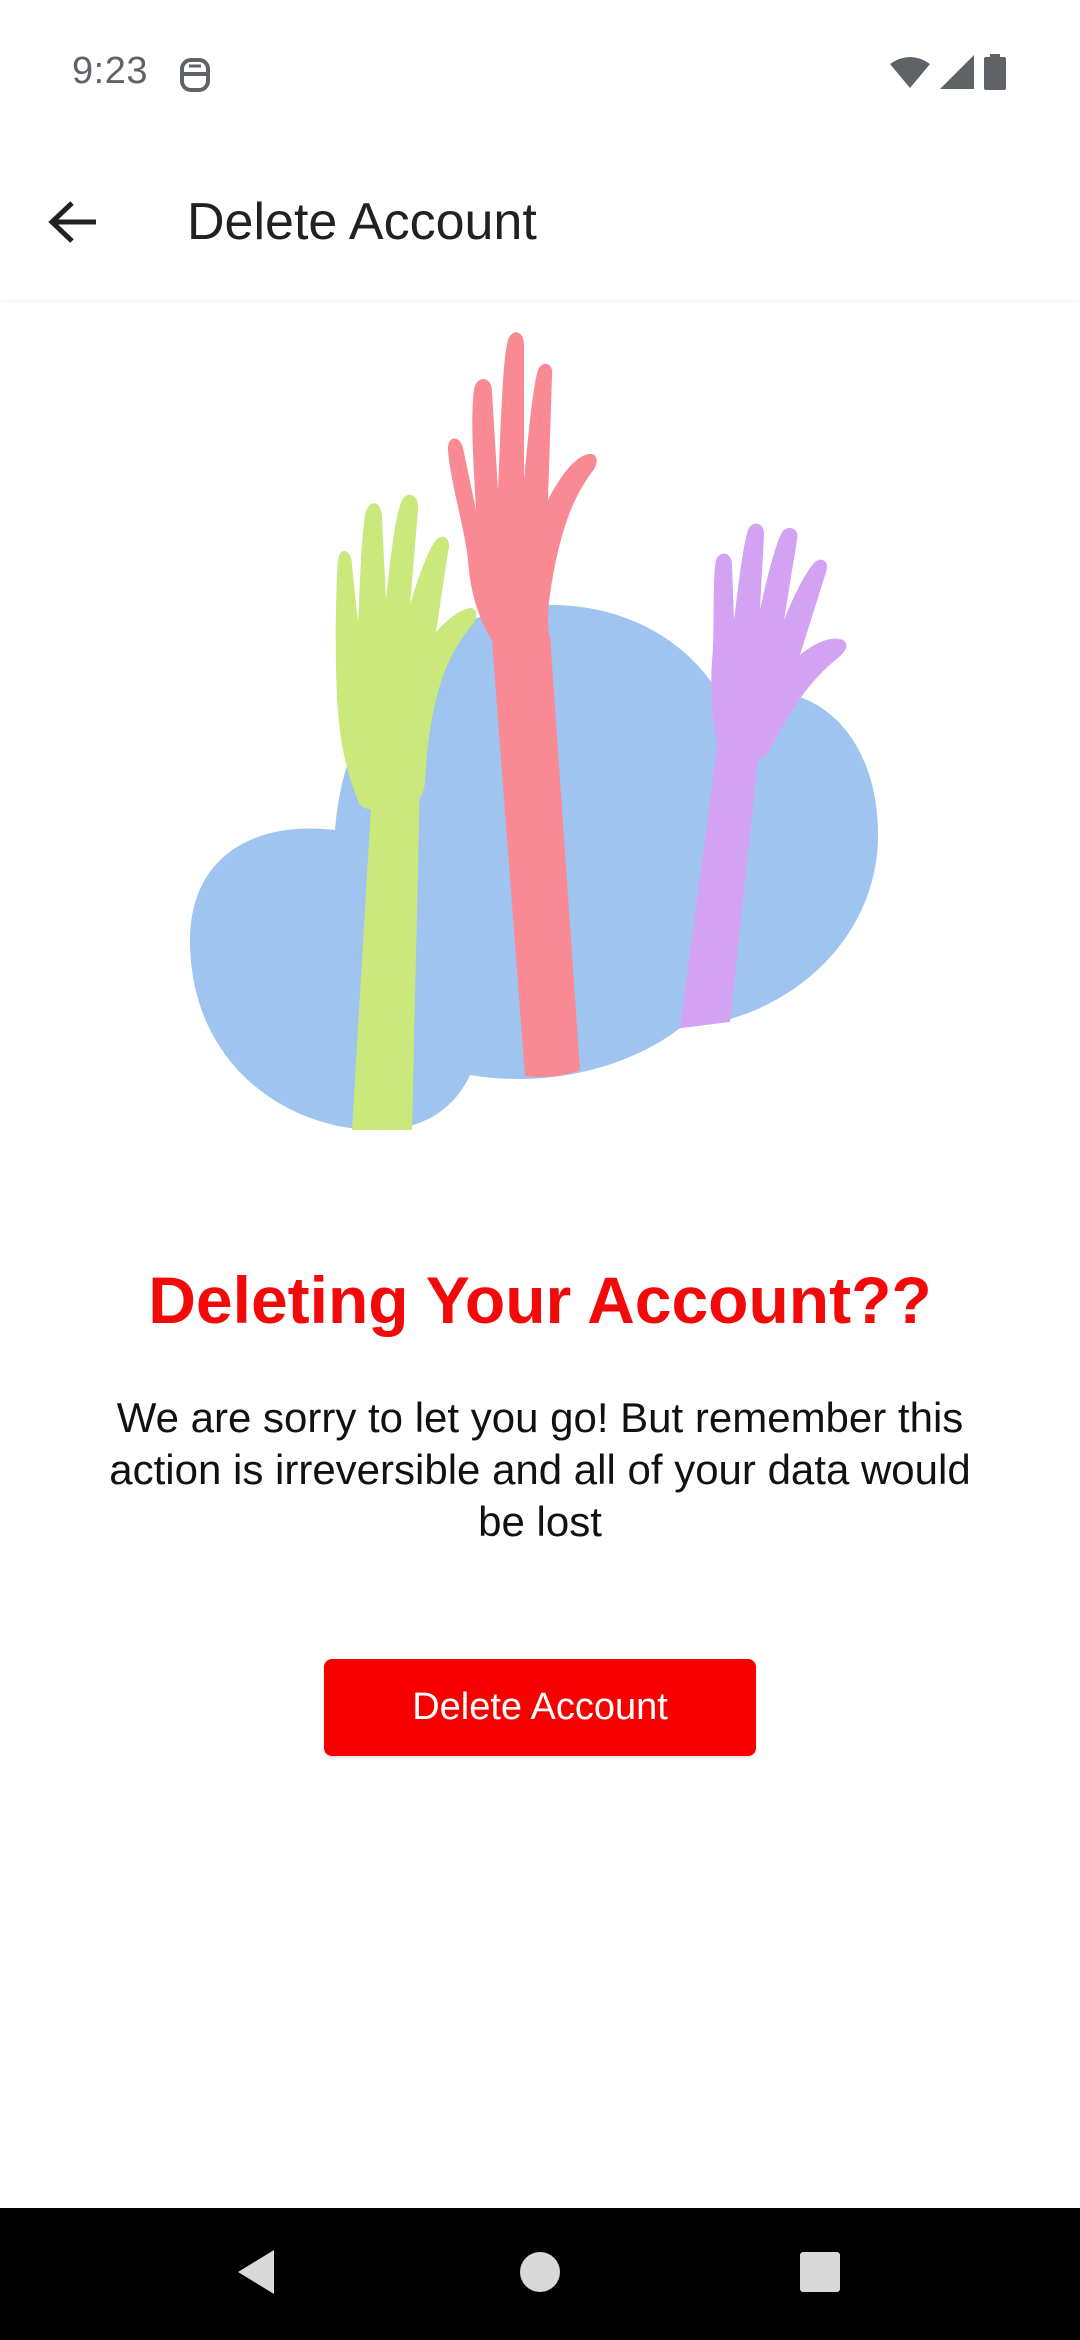 Image resolution: width=1080 pixels, height=2340 pixels. Describe the element at coordinates (110, 71) in the screenshot. I see `status-time: 9:23` at that location.